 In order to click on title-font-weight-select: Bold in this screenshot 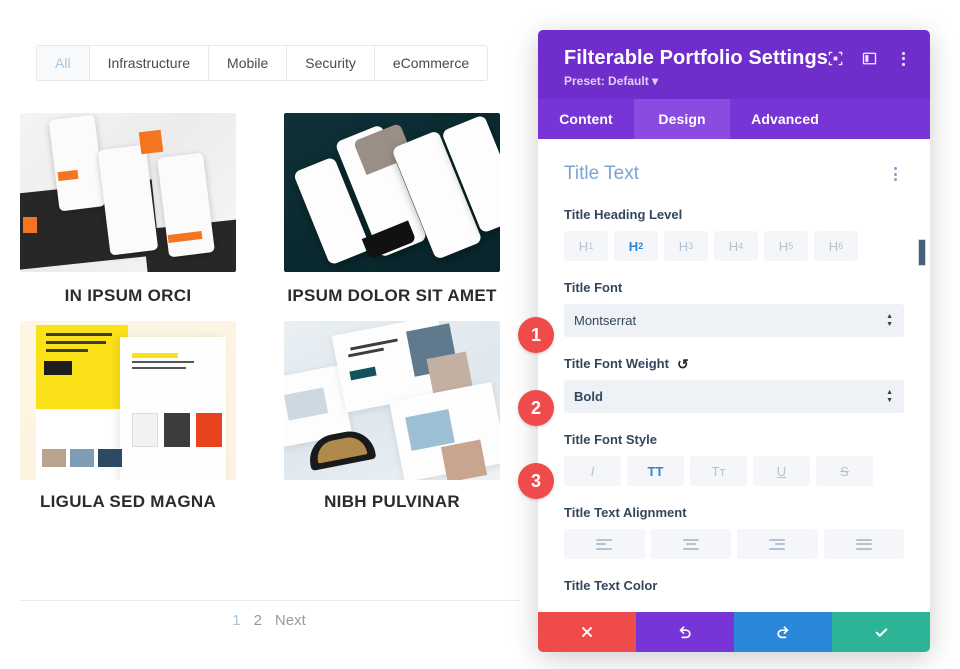, I will do `click(734, 396)`.